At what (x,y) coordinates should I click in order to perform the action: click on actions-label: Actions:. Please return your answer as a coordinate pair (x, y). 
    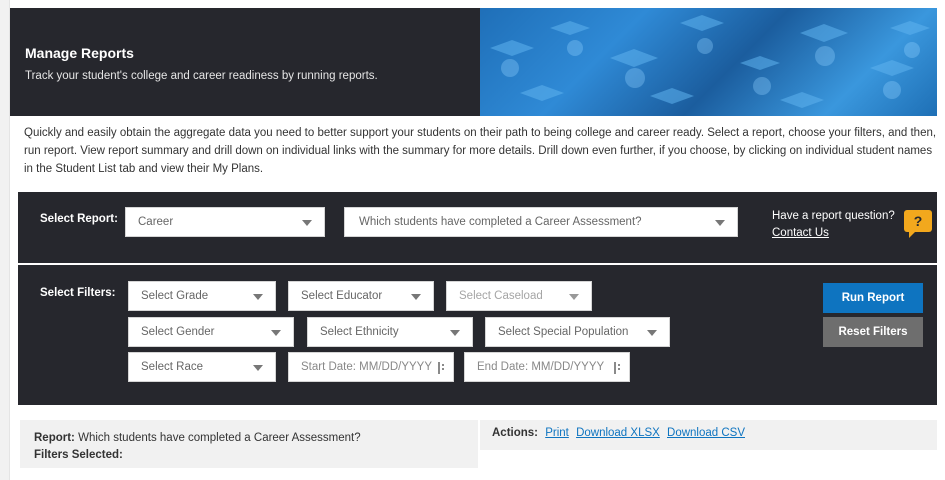
    Looking at the image, I should click on (515, 433).